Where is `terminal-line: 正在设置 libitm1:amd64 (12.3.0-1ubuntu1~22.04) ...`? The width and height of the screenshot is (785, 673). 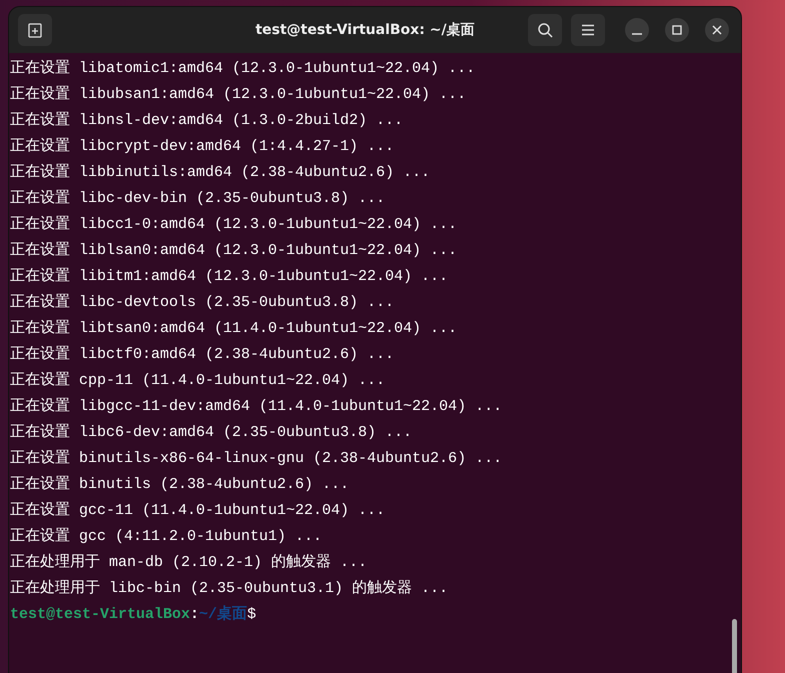
terminal-line: 正在设置 libitm1:amd64 (12.3.0-1ubuntu1~22.04) ... is located at coordinates (230, 276).